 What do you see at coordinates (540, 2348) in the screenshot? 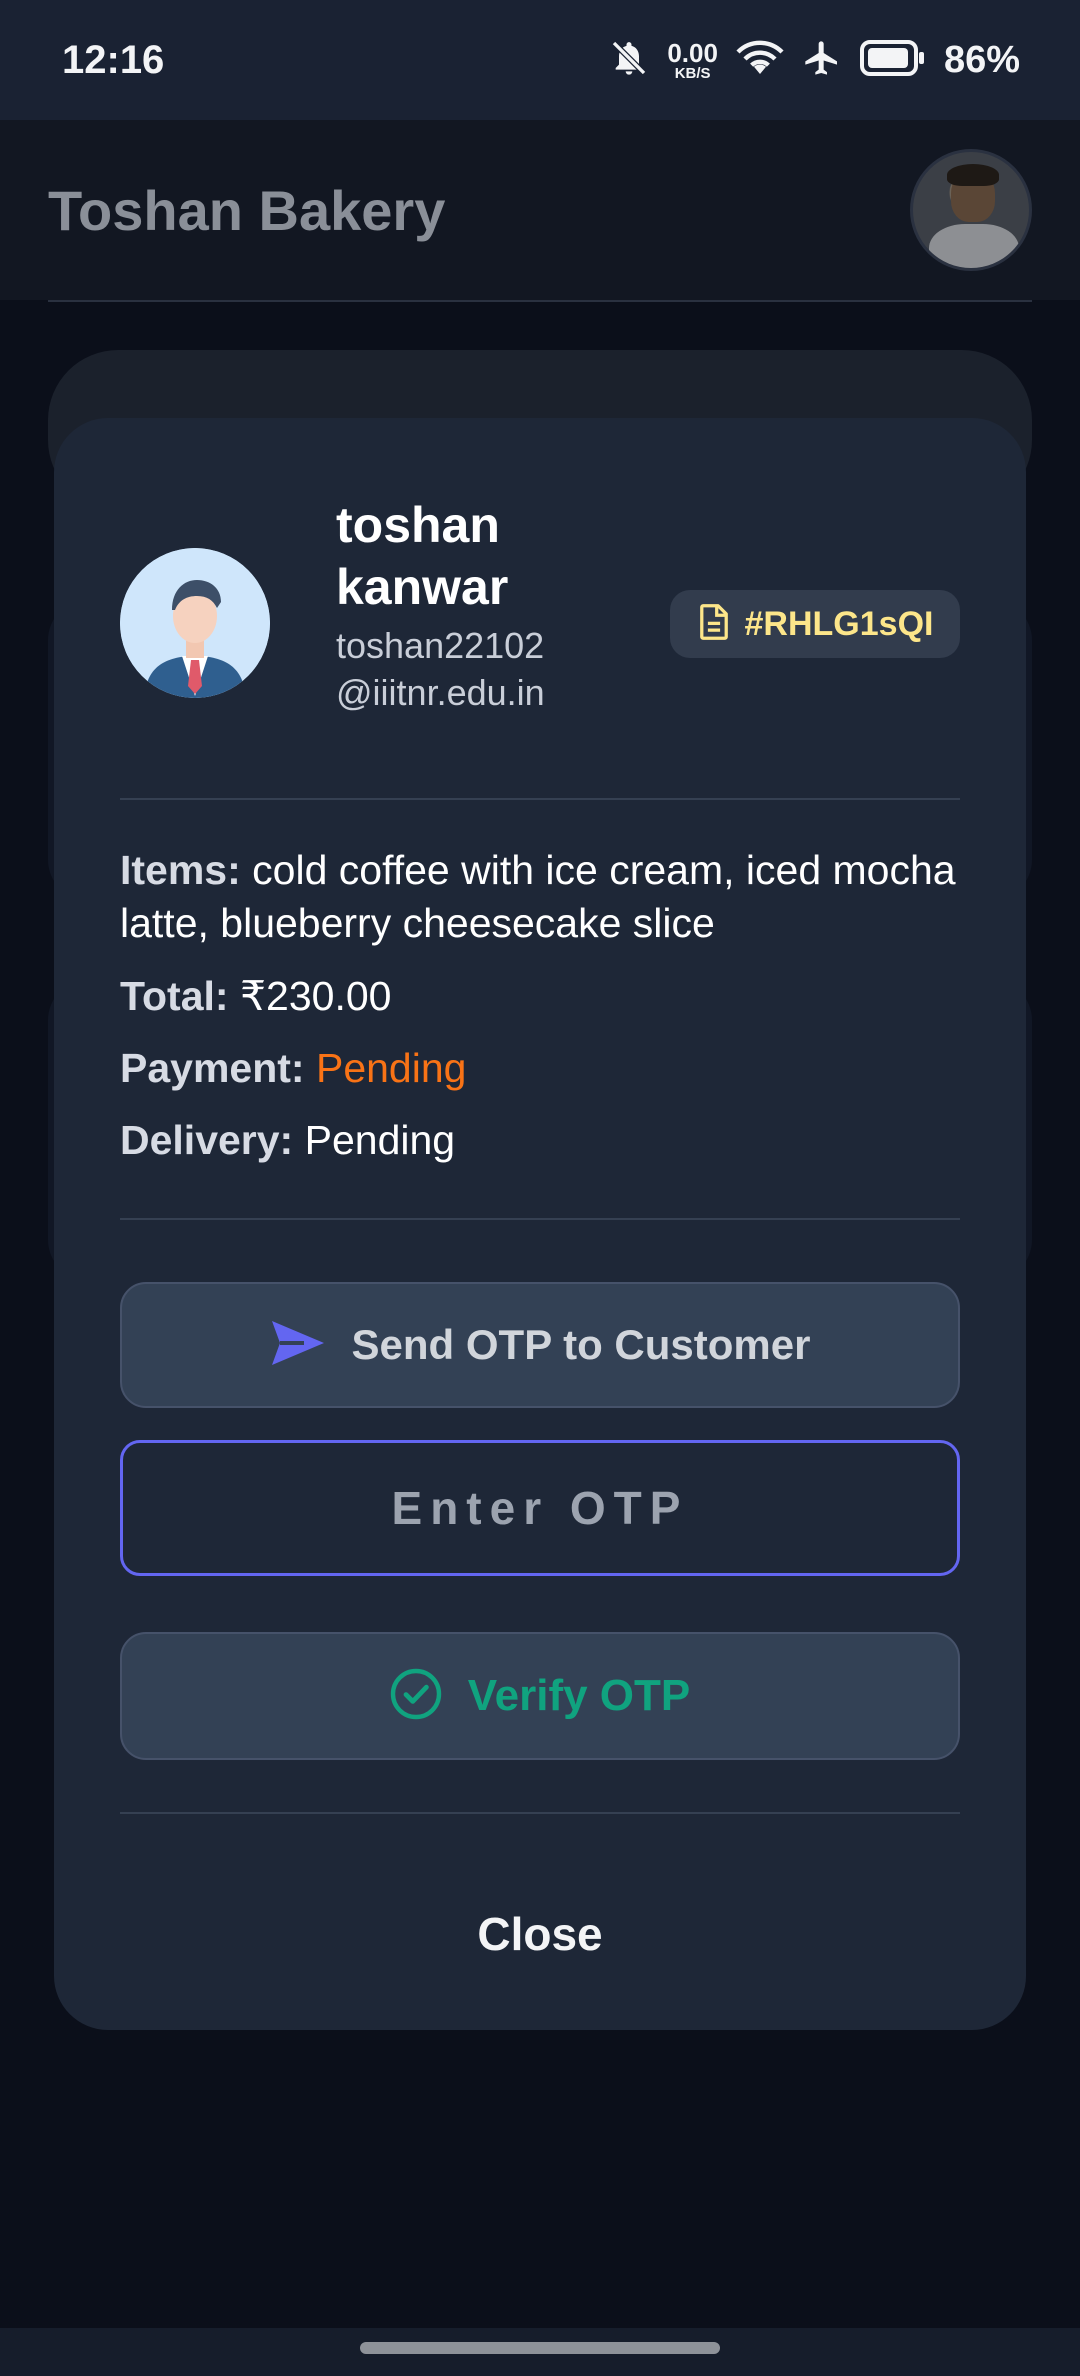
I see `home-indicator` at bounding box center [540, 2348].